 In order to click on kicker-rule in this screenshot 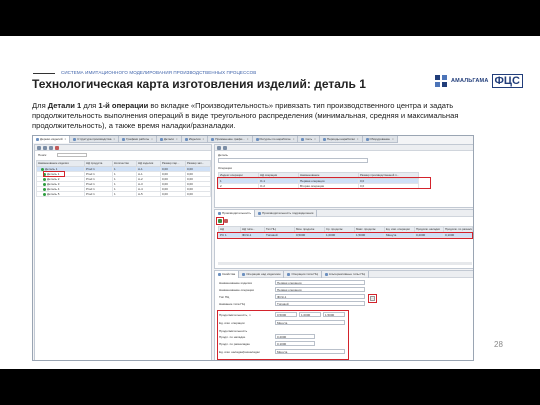, I will do `click(44, 73)`.